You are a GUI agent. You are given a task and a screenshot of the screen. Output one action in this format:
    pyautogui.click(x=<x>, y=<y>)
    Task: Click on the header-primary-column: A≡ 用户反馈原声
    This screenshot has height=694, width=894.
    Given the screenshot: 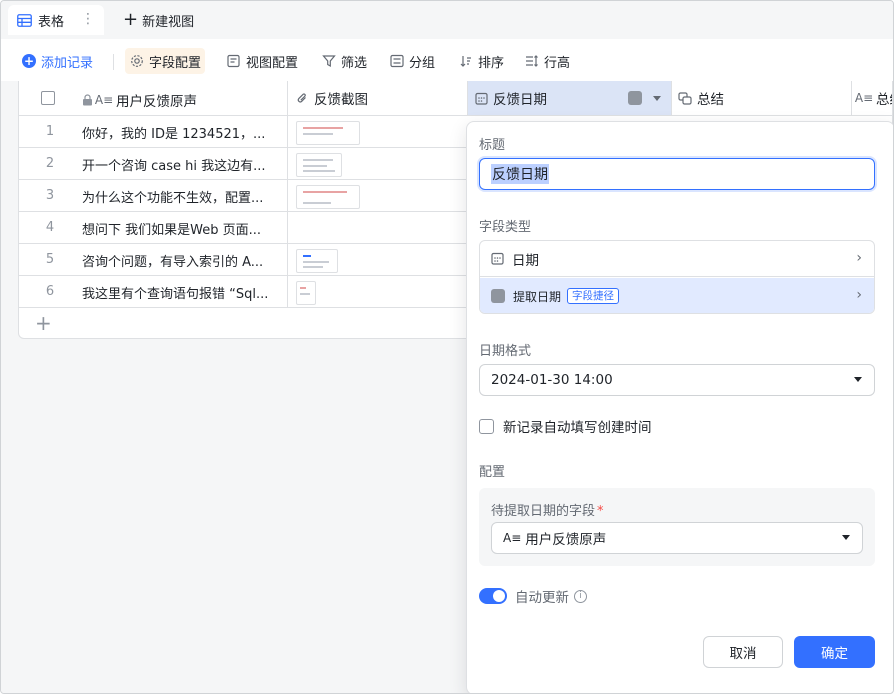 What is the action you would take?
    pyautogui.click(x=153, y=98)
    